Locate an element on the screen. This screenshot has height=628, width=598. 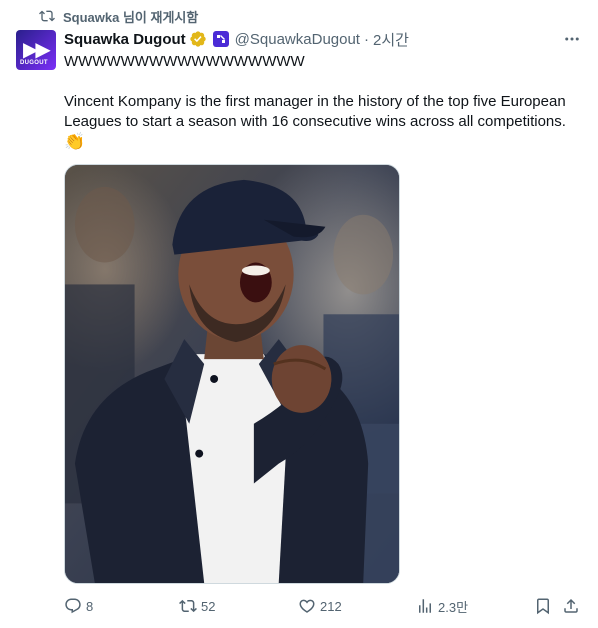
repost-count: 52 is located at coordinates (208, 606).